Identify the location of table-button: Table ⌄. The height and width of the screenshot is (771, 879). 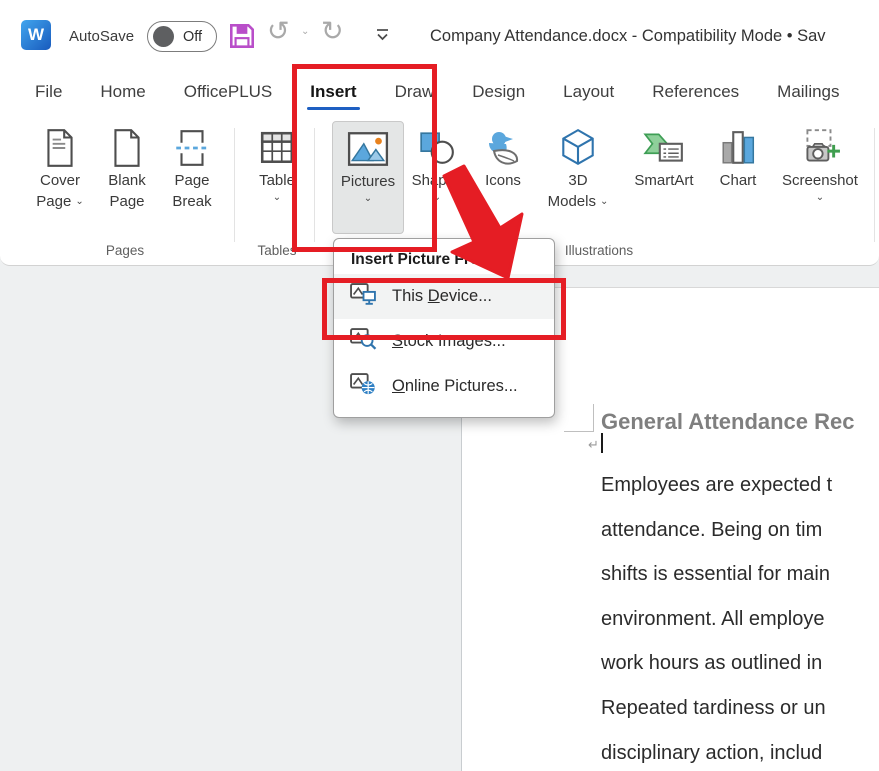
(277, 165).